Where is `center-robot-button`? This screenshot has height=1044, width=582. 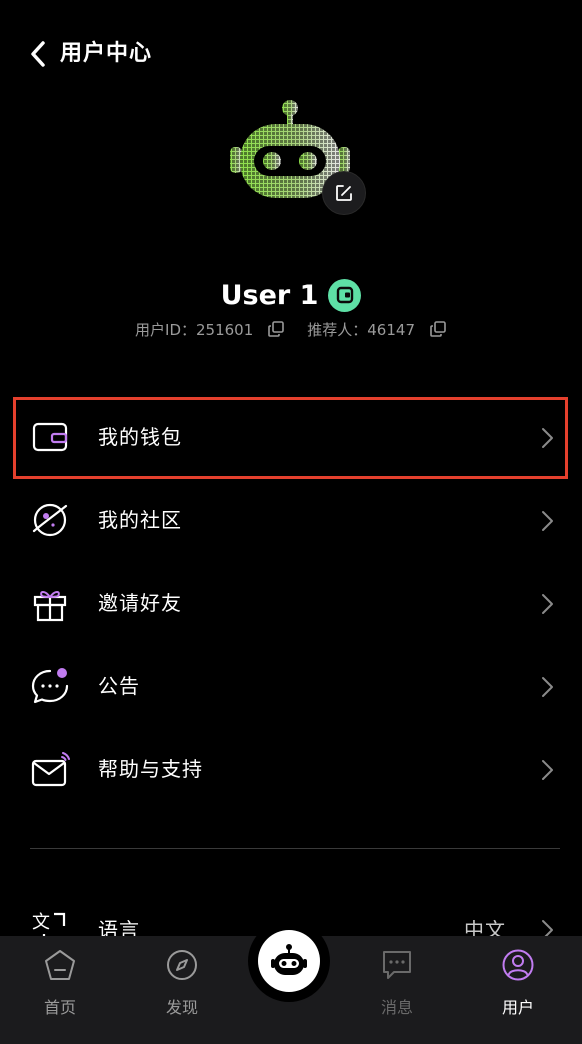 center-robot-button is located at coordinates (289, 961).